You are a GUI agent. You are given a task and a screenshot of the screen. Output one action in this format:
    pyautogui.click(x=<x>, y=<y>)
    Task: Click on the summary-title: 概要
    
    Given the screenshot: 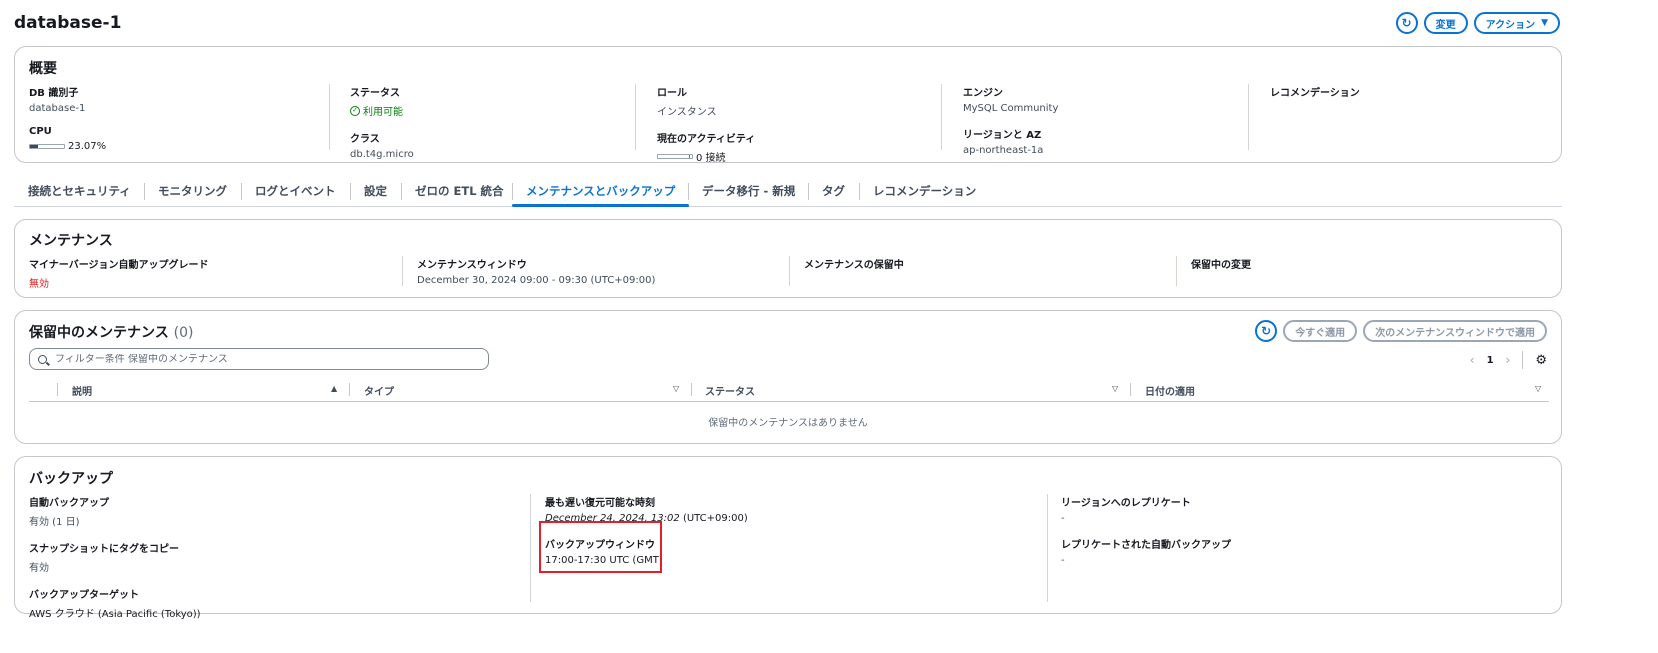 What is the action you would take?
    pyautogui.click(x=43, y=69)
    